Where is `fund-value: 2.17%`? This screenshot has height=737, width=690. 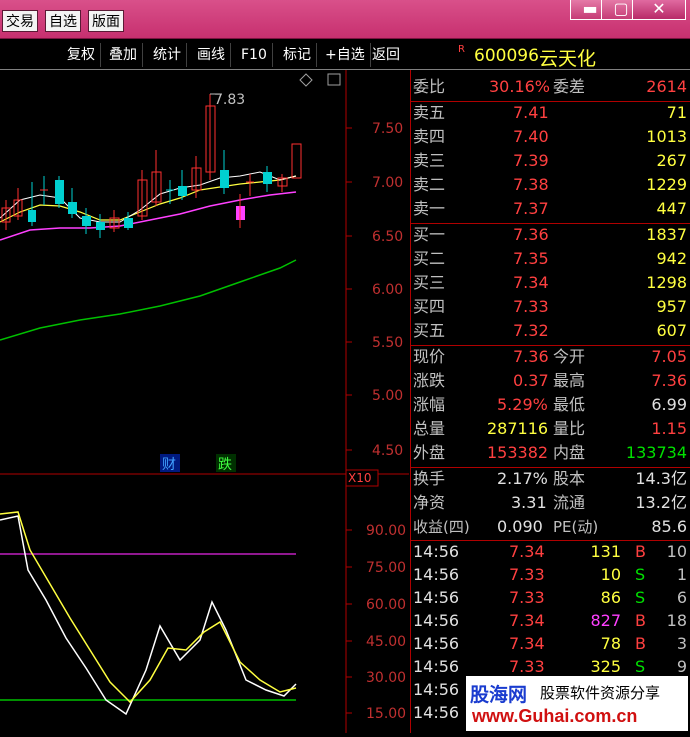
fund-value: 2.17% is located at coordinates (522, 478).